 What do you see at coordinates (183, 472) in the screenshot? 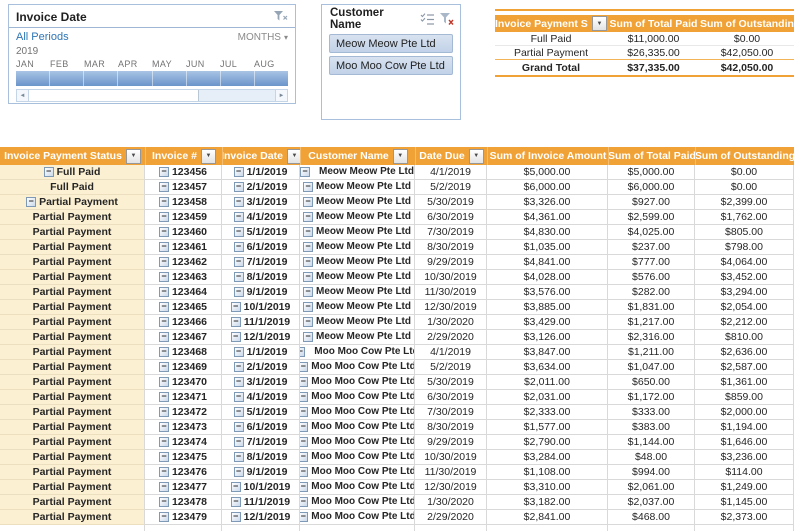
I see `cell-invoice-number: −123476` at bounding box center [183, 472].